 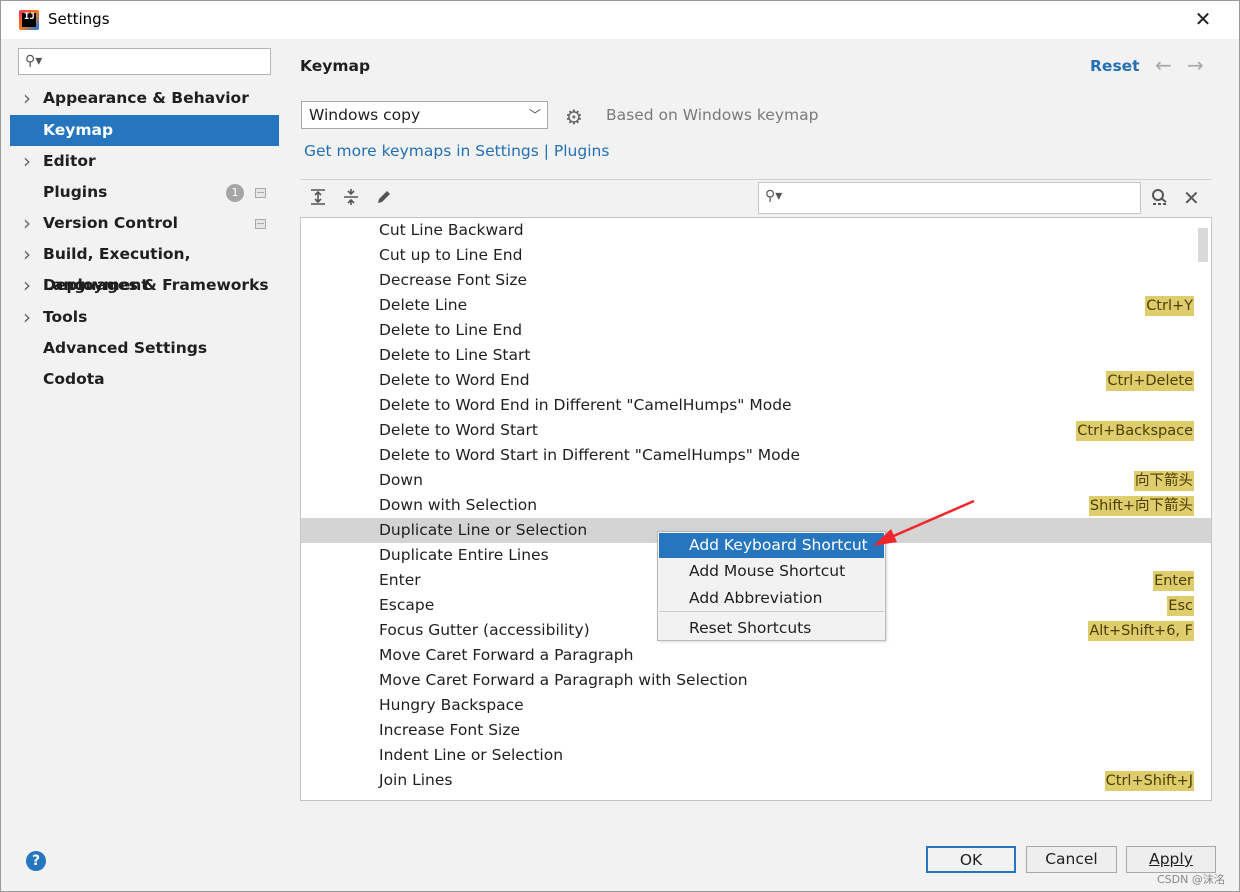 What do you see at coordinates (1169, 306) in the screenshot?
I see `shortcut-badge: Ctrl+Y` at bounding box center [1169, 306].